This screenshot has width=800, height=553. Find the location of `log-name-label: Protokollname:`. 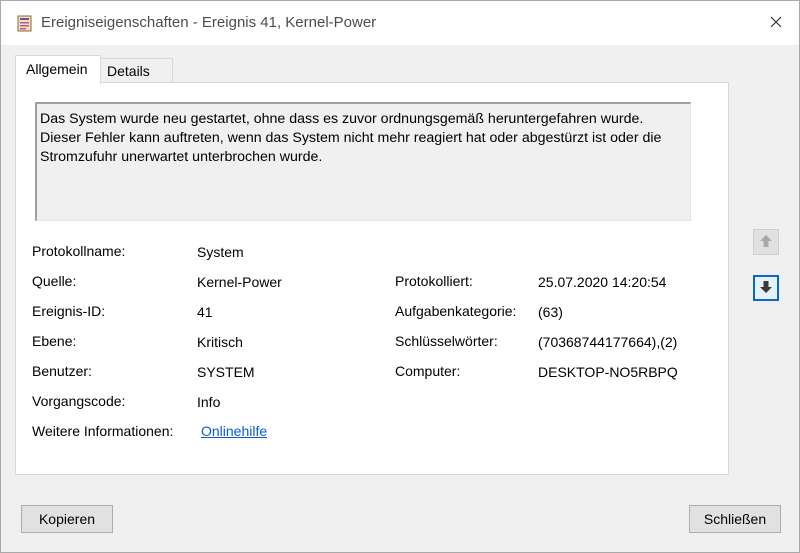

log-name-label: Protokollname: is located at coordinates (79, 251).